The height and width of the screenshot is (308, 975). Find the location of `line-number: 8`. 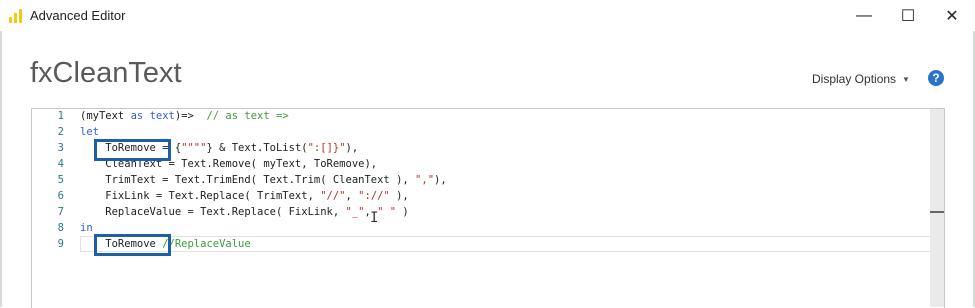

line-number: 8 is located at coordinates (60, 228).